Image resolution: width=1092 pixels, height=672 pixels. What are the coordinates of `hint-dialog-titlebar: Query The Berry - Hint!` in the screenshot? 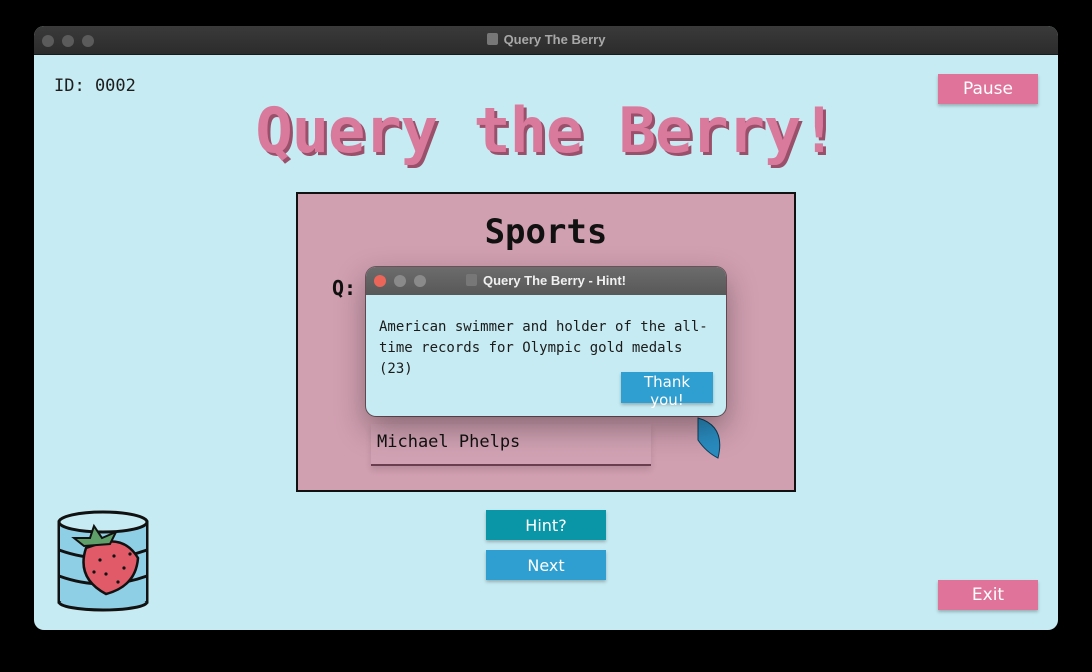 It's located at (546, 281).